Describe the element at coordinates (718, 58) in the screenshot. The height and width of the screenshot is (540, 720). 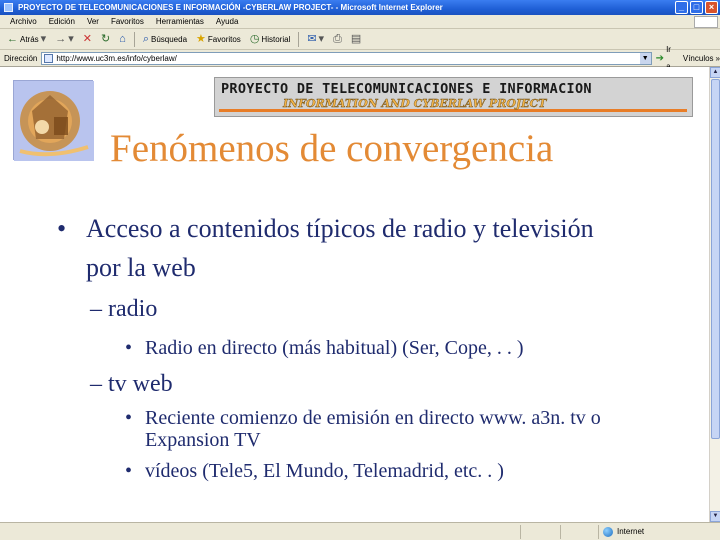
I see `double-chevron-icon: »` at that location.